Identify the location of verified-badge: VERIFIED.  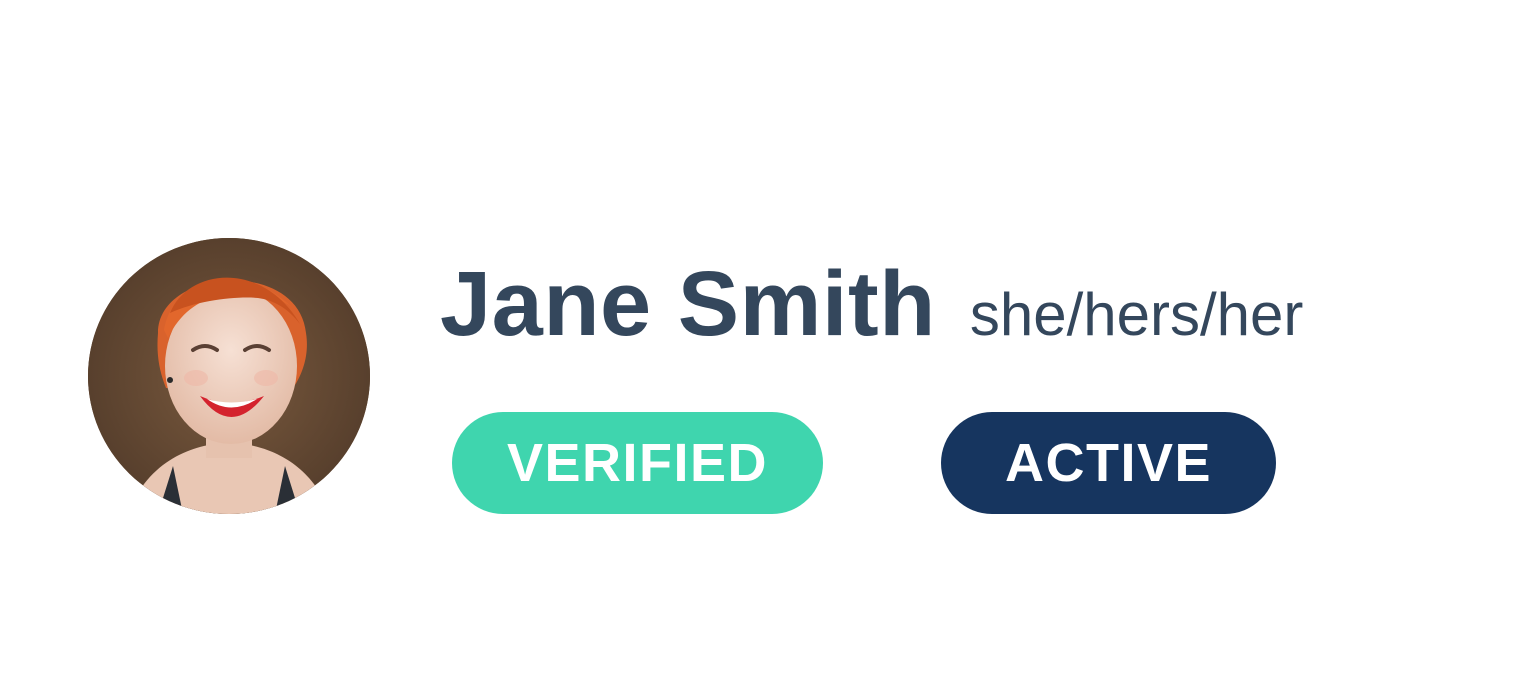
(637, 463).